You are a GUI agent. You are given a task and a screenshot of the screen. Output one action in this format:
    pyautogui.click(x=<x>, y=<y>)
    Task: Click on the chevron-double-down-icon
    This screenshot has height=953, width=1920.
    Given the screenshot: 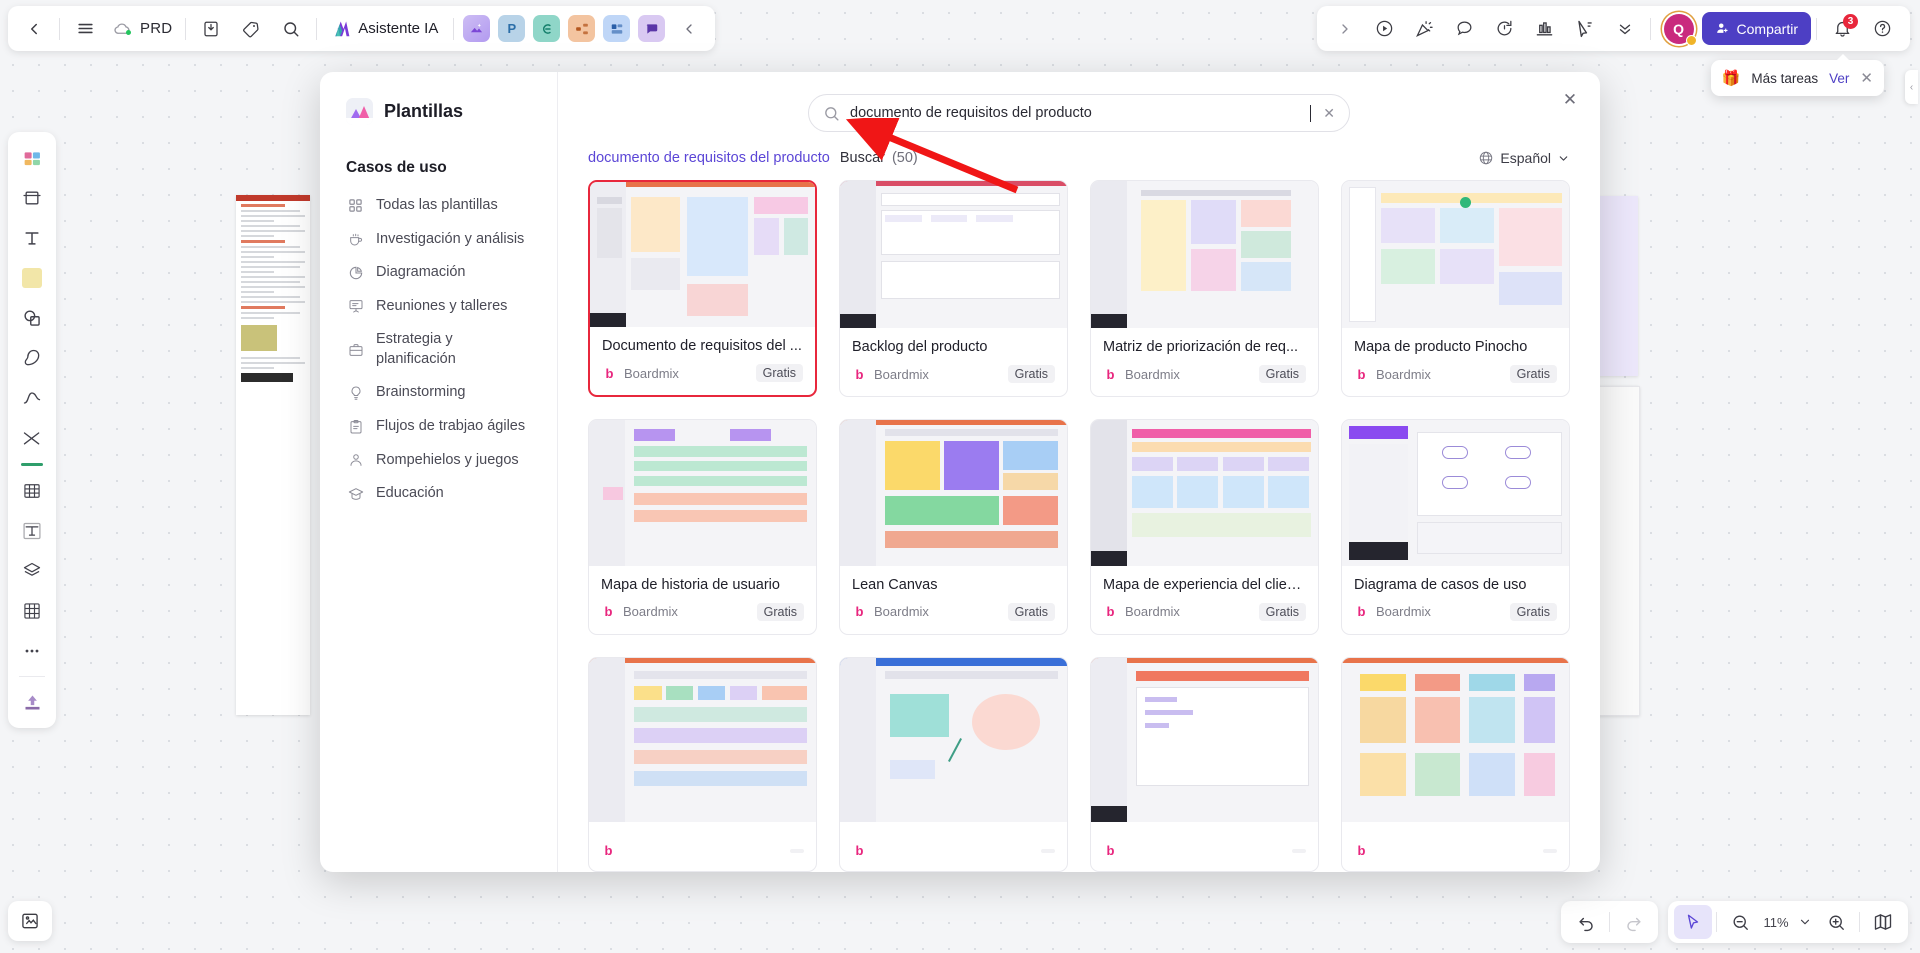 What is the action you would take?
    pyautogui.click(x=1625, y=29)
    